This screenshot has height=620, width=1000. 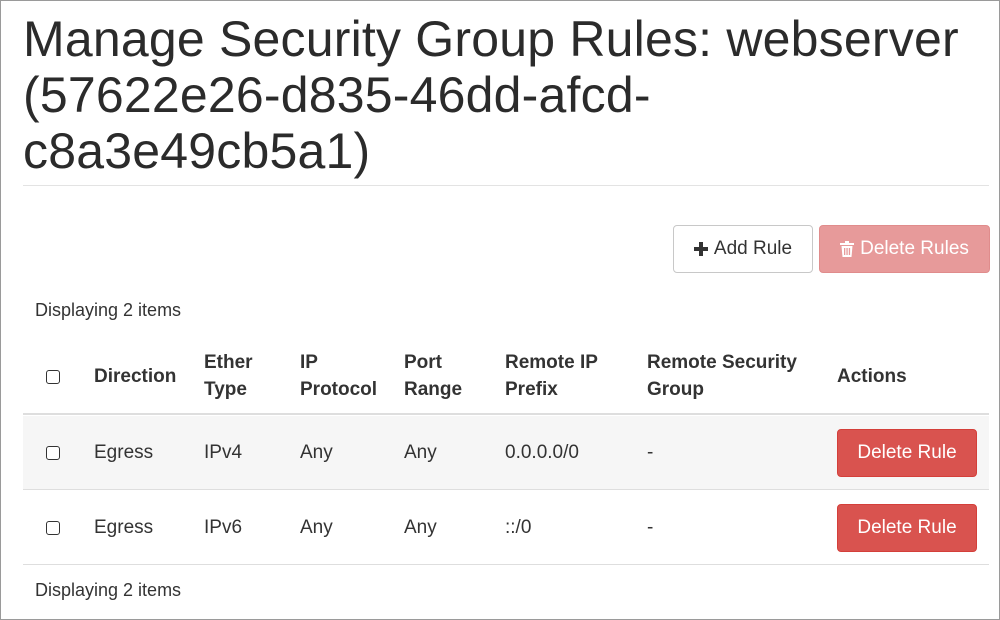 I want to click on plus-icon, so click(x=700, y=249).